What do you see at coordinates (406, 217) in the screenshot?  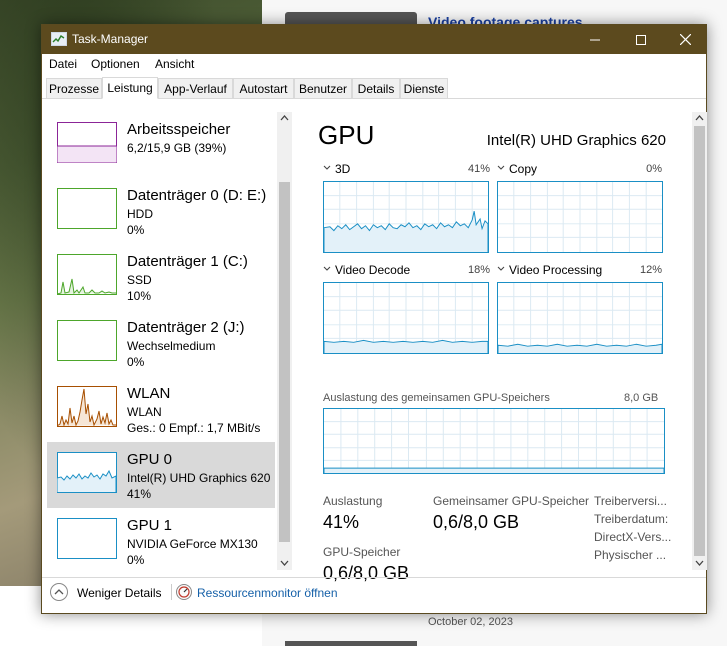 I see `engine-3d-graph` at bounding box center [406, 217].